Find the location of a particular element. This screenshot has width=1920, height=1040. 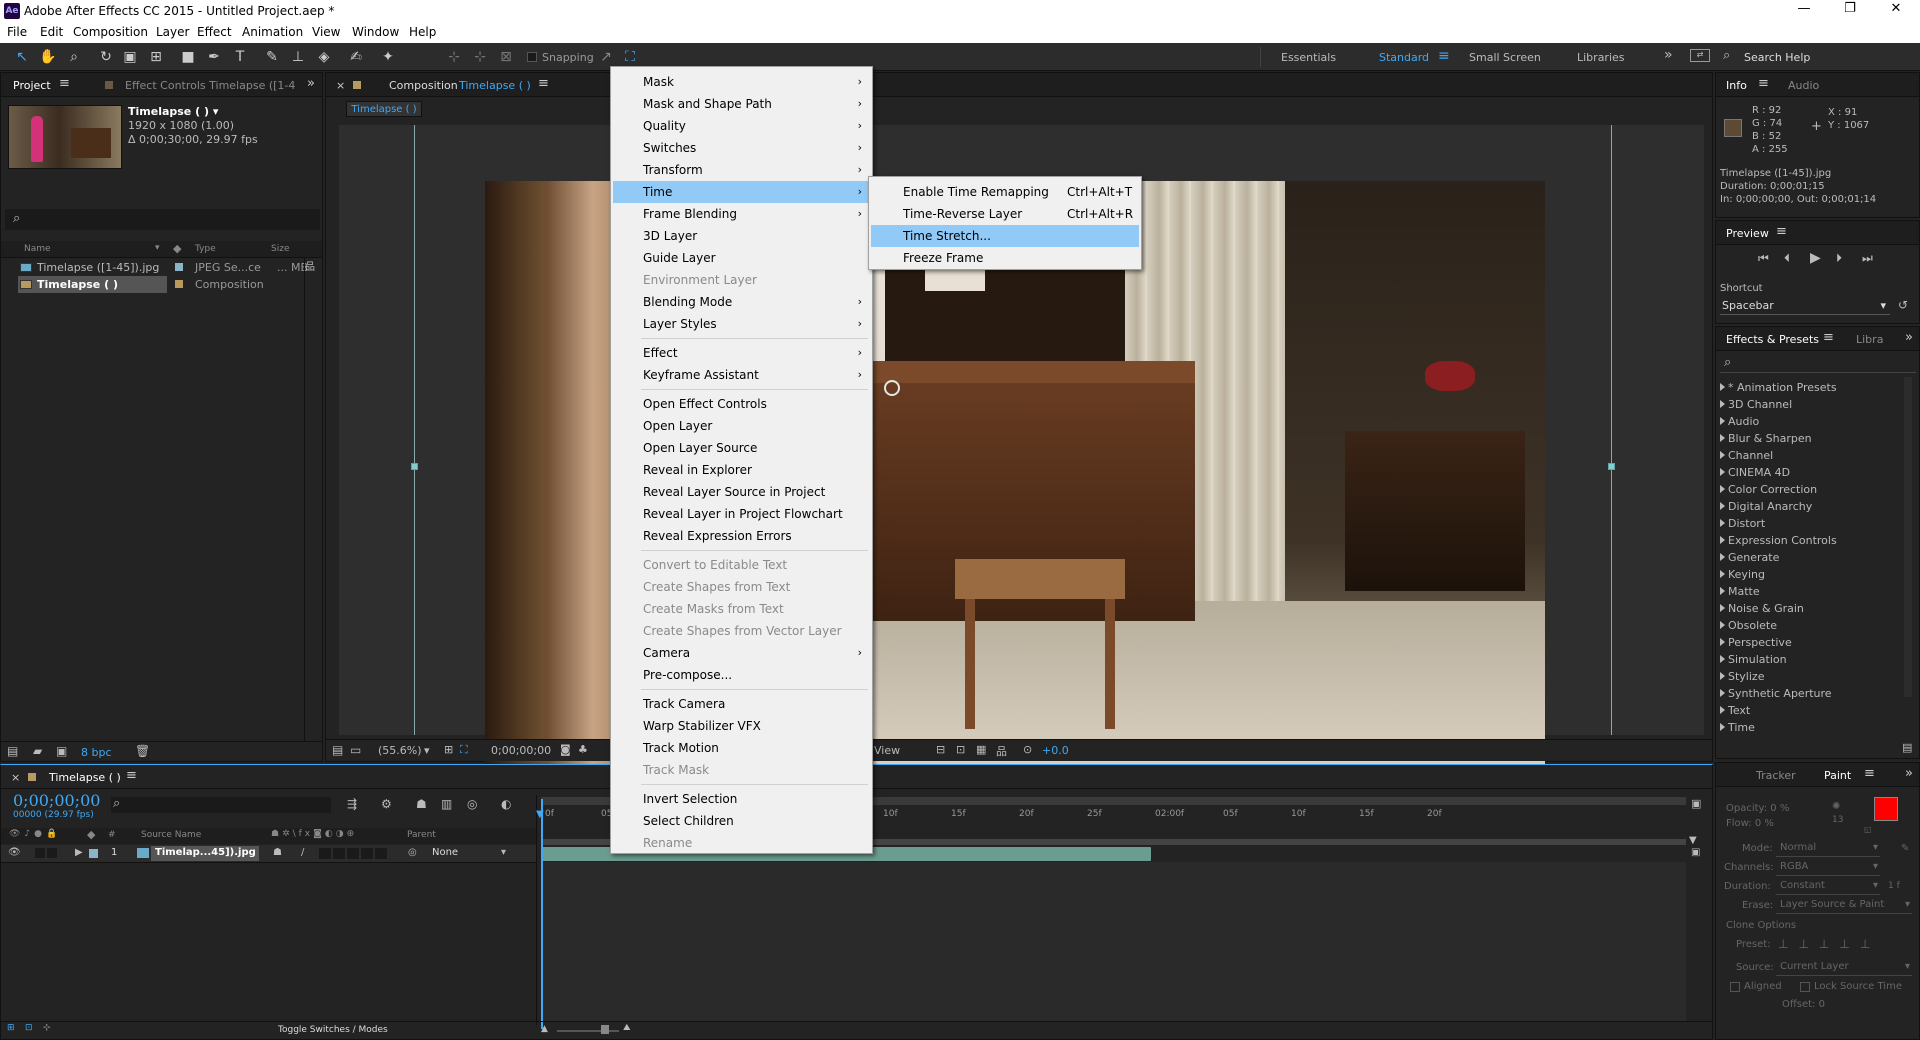

context-menu-item-frame-blending: Frame Blending › is located at coordinates (741, 214).